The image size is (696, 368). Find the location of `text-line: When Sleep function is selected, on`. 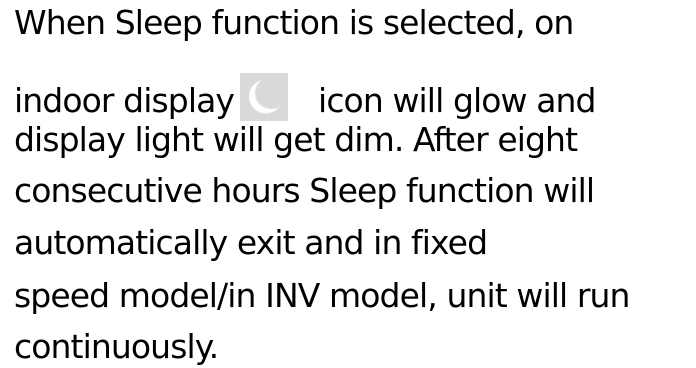

text-line: When Sleep function is selected, on is located at coordinates (294, 22).